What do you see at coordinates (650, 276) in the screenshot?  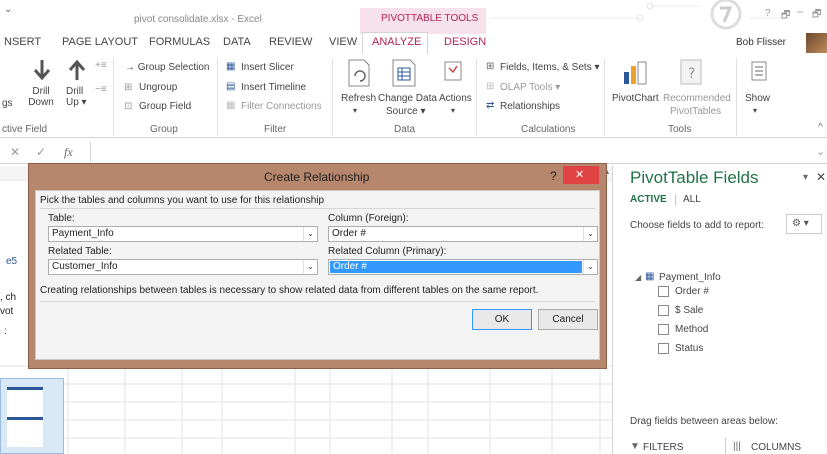 I see `table-icon: ▦` at bounding box center [650, 276].